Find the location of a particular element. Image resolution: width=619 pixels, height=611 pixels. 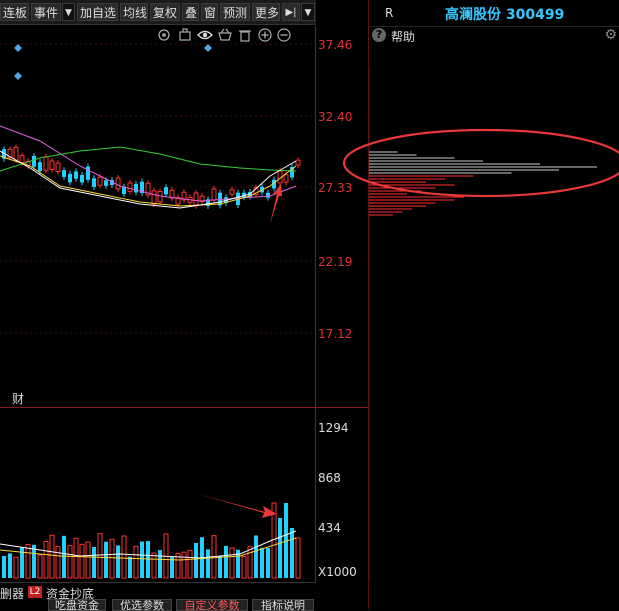

chart-toolbar: 连板 事件 ▼ 加自选 均线 复权 叠 窗 预测 更多 ▶| ▼ is located at coordinates (158, 12).